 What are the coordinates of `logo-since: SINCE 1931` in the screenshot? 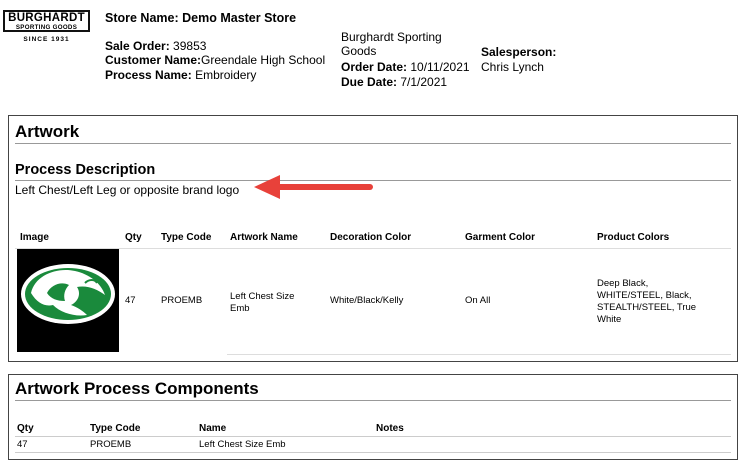 It's located at (46, 39).